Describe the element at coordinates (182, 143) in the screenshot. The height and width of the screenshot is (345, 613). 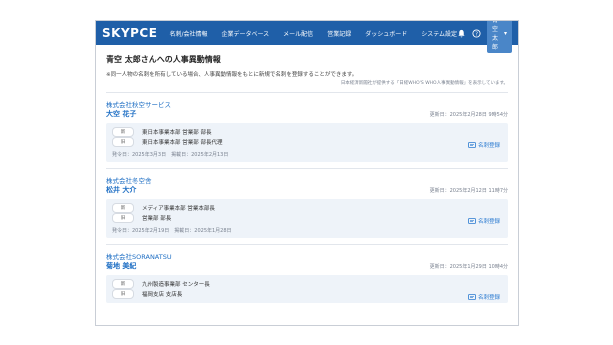
I see `old-position: 東日本事業本部 営業部 部長代理` at that location.